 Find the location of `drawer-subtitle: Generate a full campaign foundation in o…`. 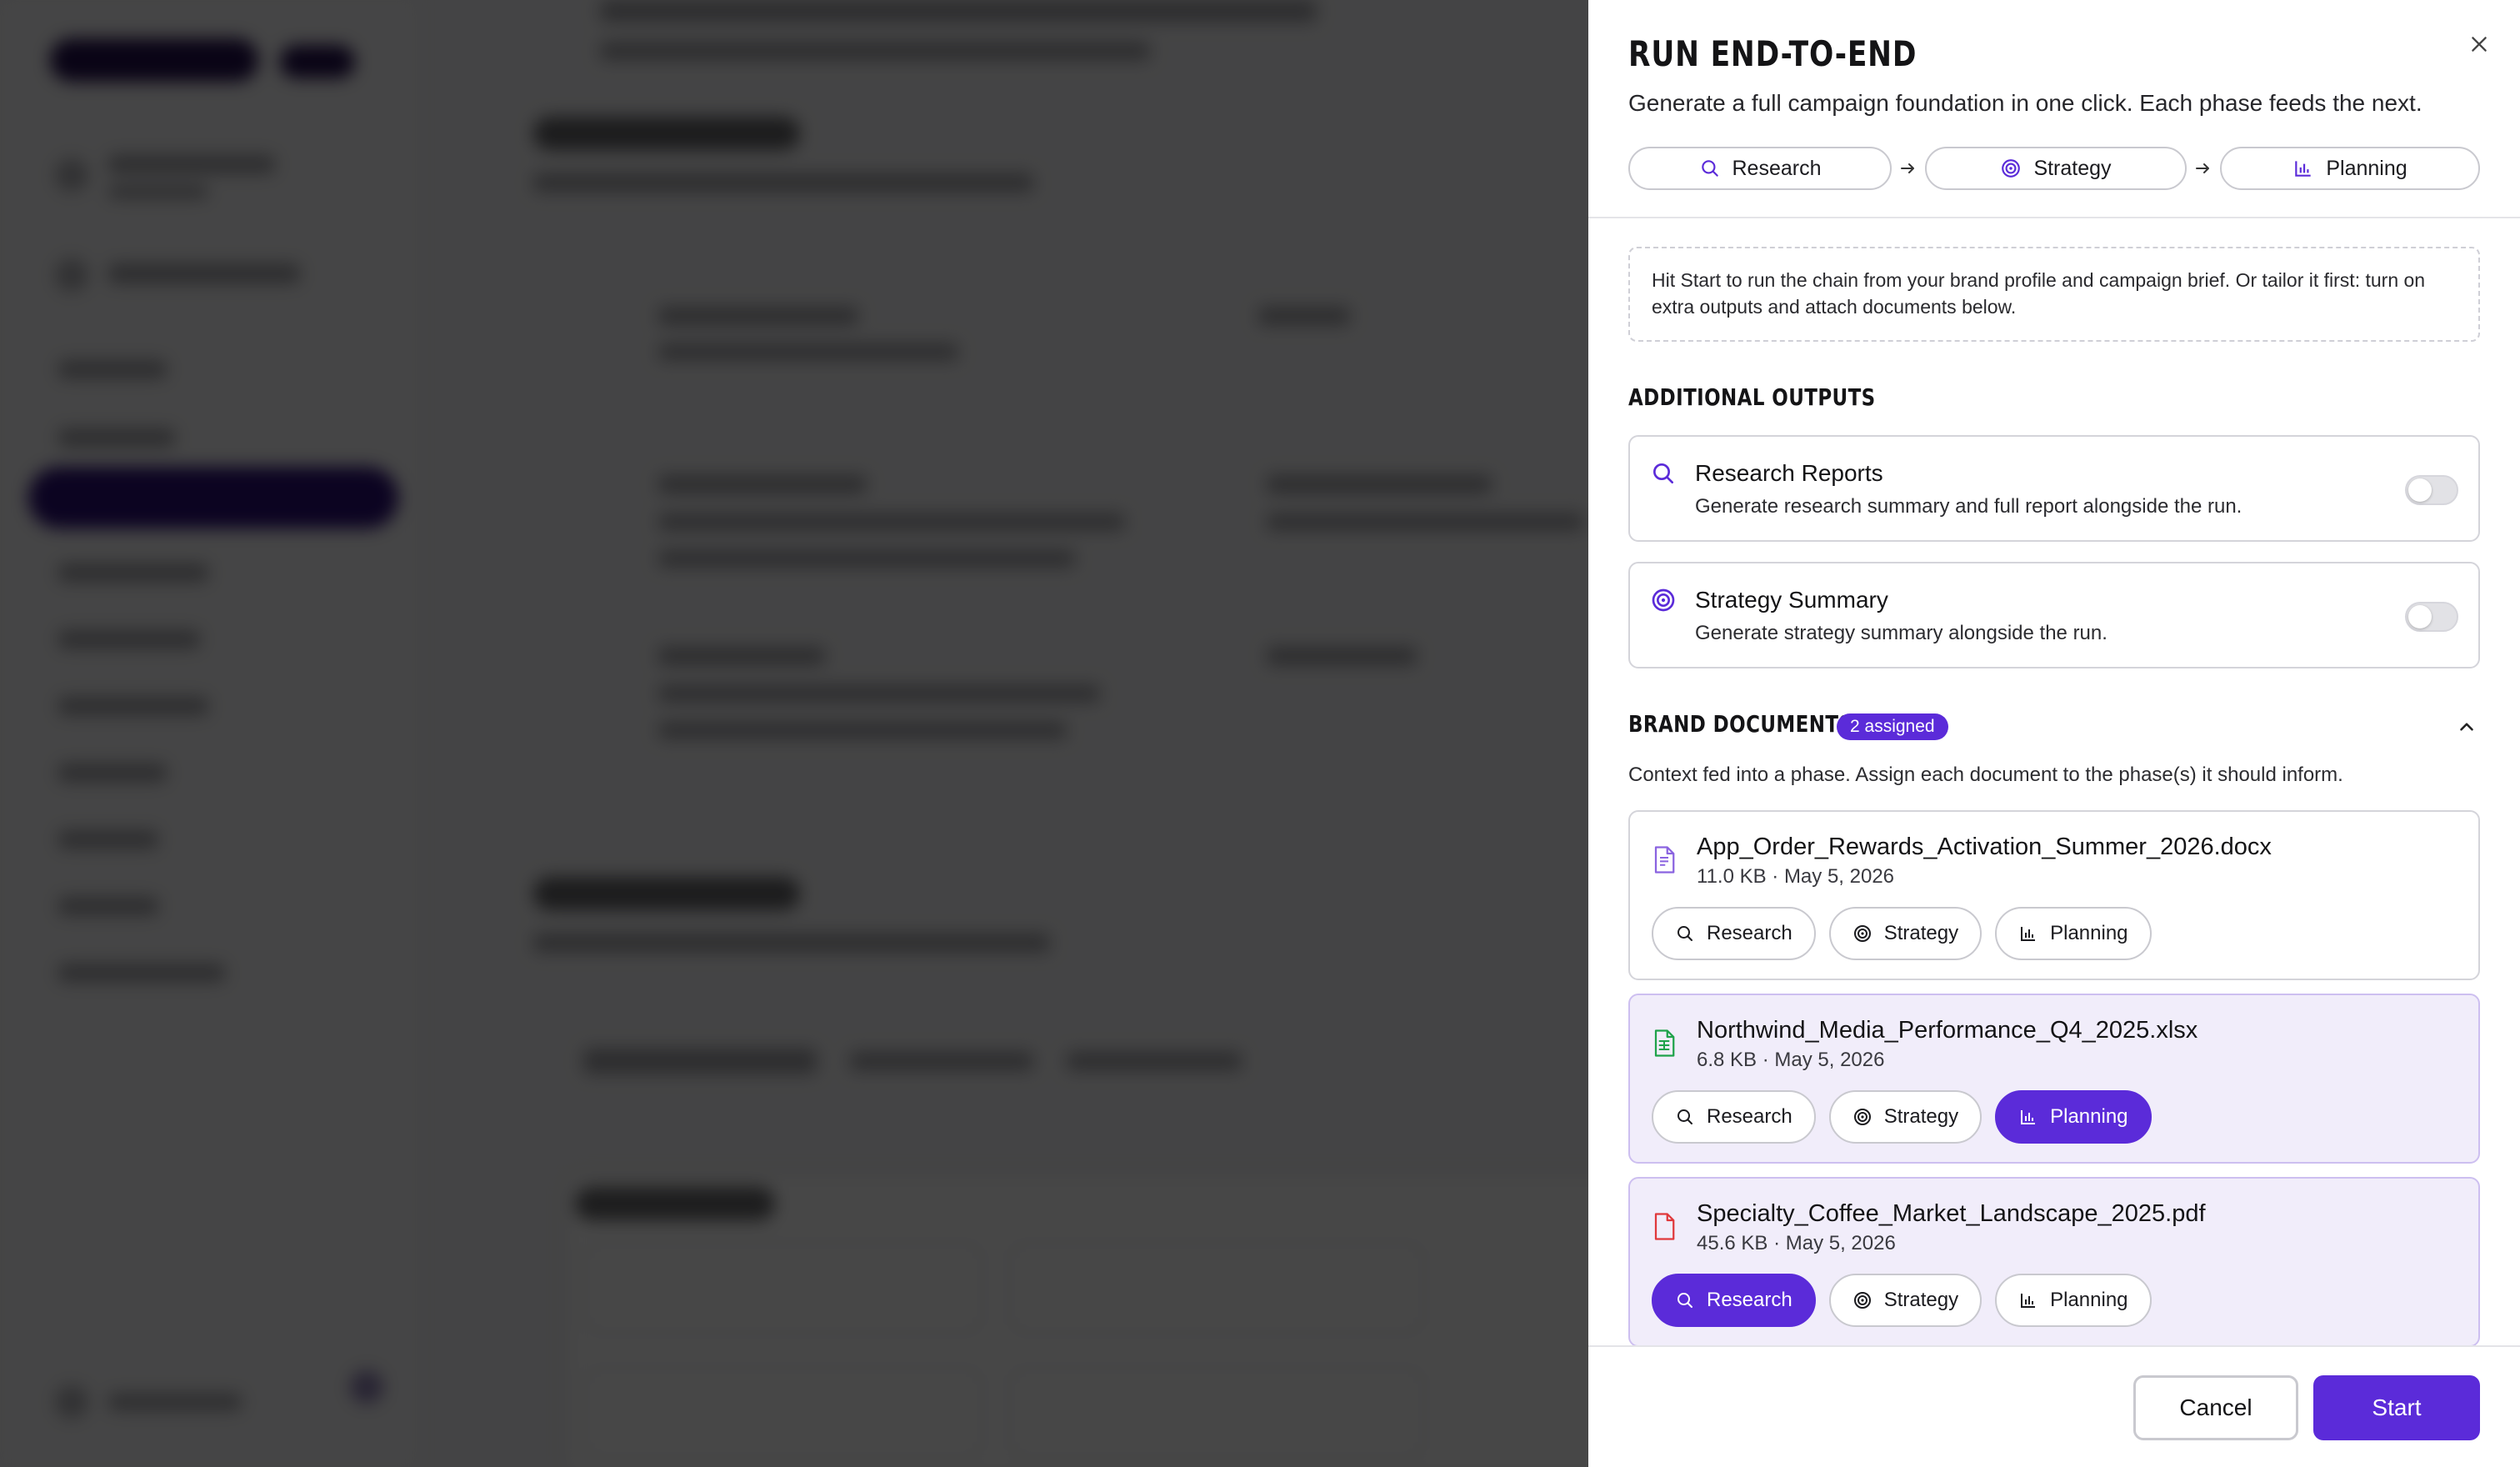

drawer-subtitle: Generate a full campaign foundation in o… is located at coordinates (2025, 103).